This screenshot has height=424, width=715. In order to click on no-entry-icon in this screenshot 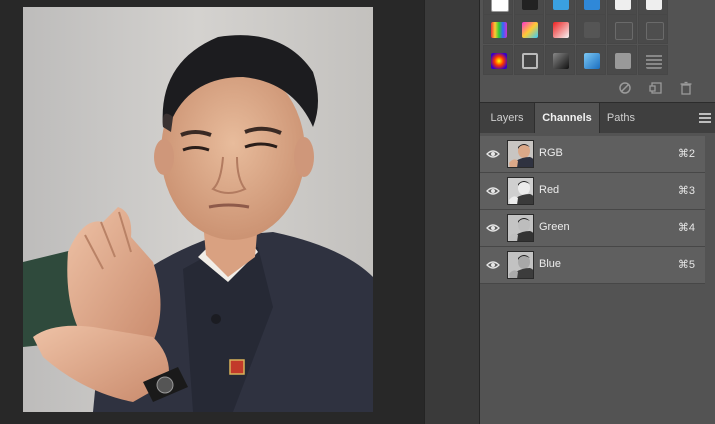, I will do `click(625, 89)`.